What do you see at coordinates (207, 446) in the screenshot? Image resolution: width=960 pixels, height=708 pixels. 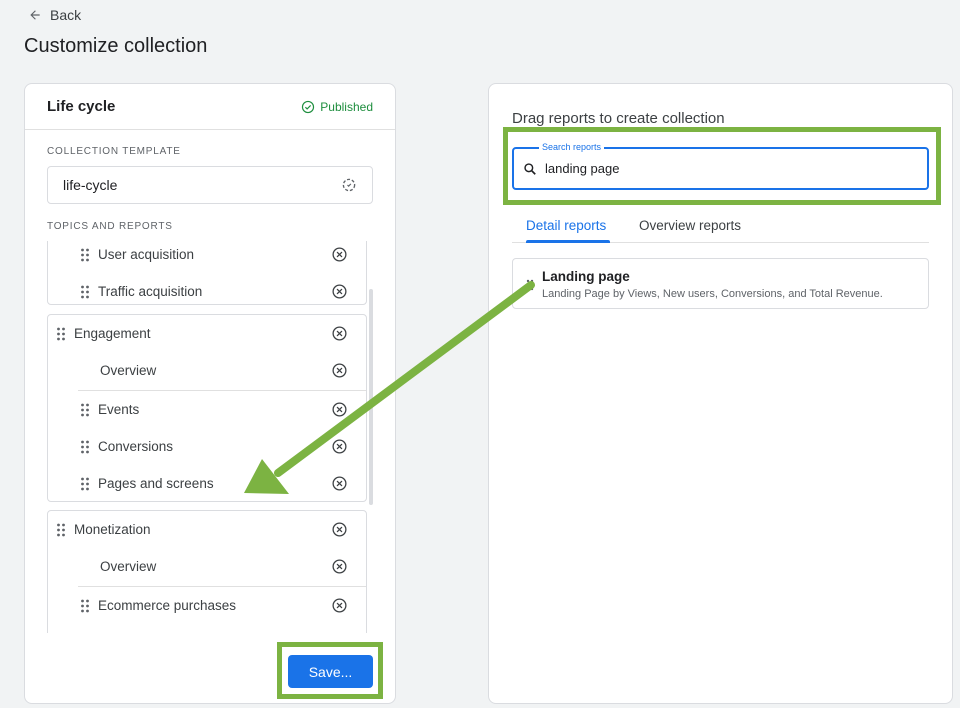 I see `report-item-conversions: Conversions` at bounding box center [207, 446].